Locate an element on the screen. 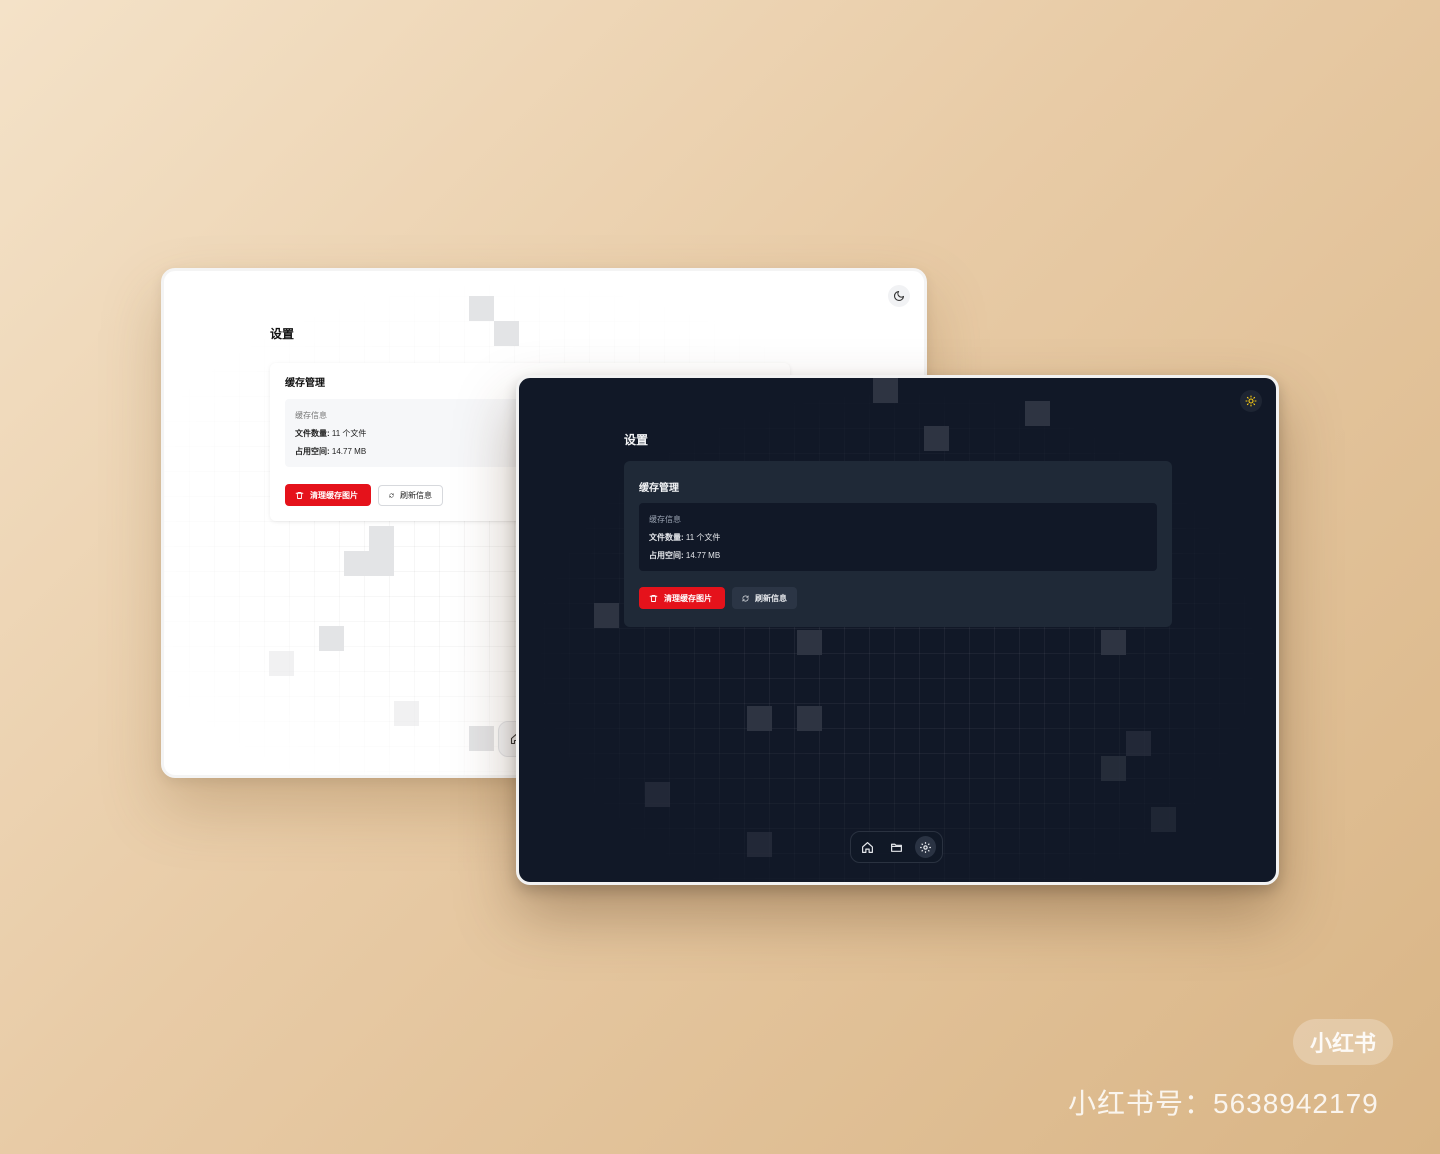 This screenshot has height=1154, width=1440. moon-icon is located at coordinates (899, 296).